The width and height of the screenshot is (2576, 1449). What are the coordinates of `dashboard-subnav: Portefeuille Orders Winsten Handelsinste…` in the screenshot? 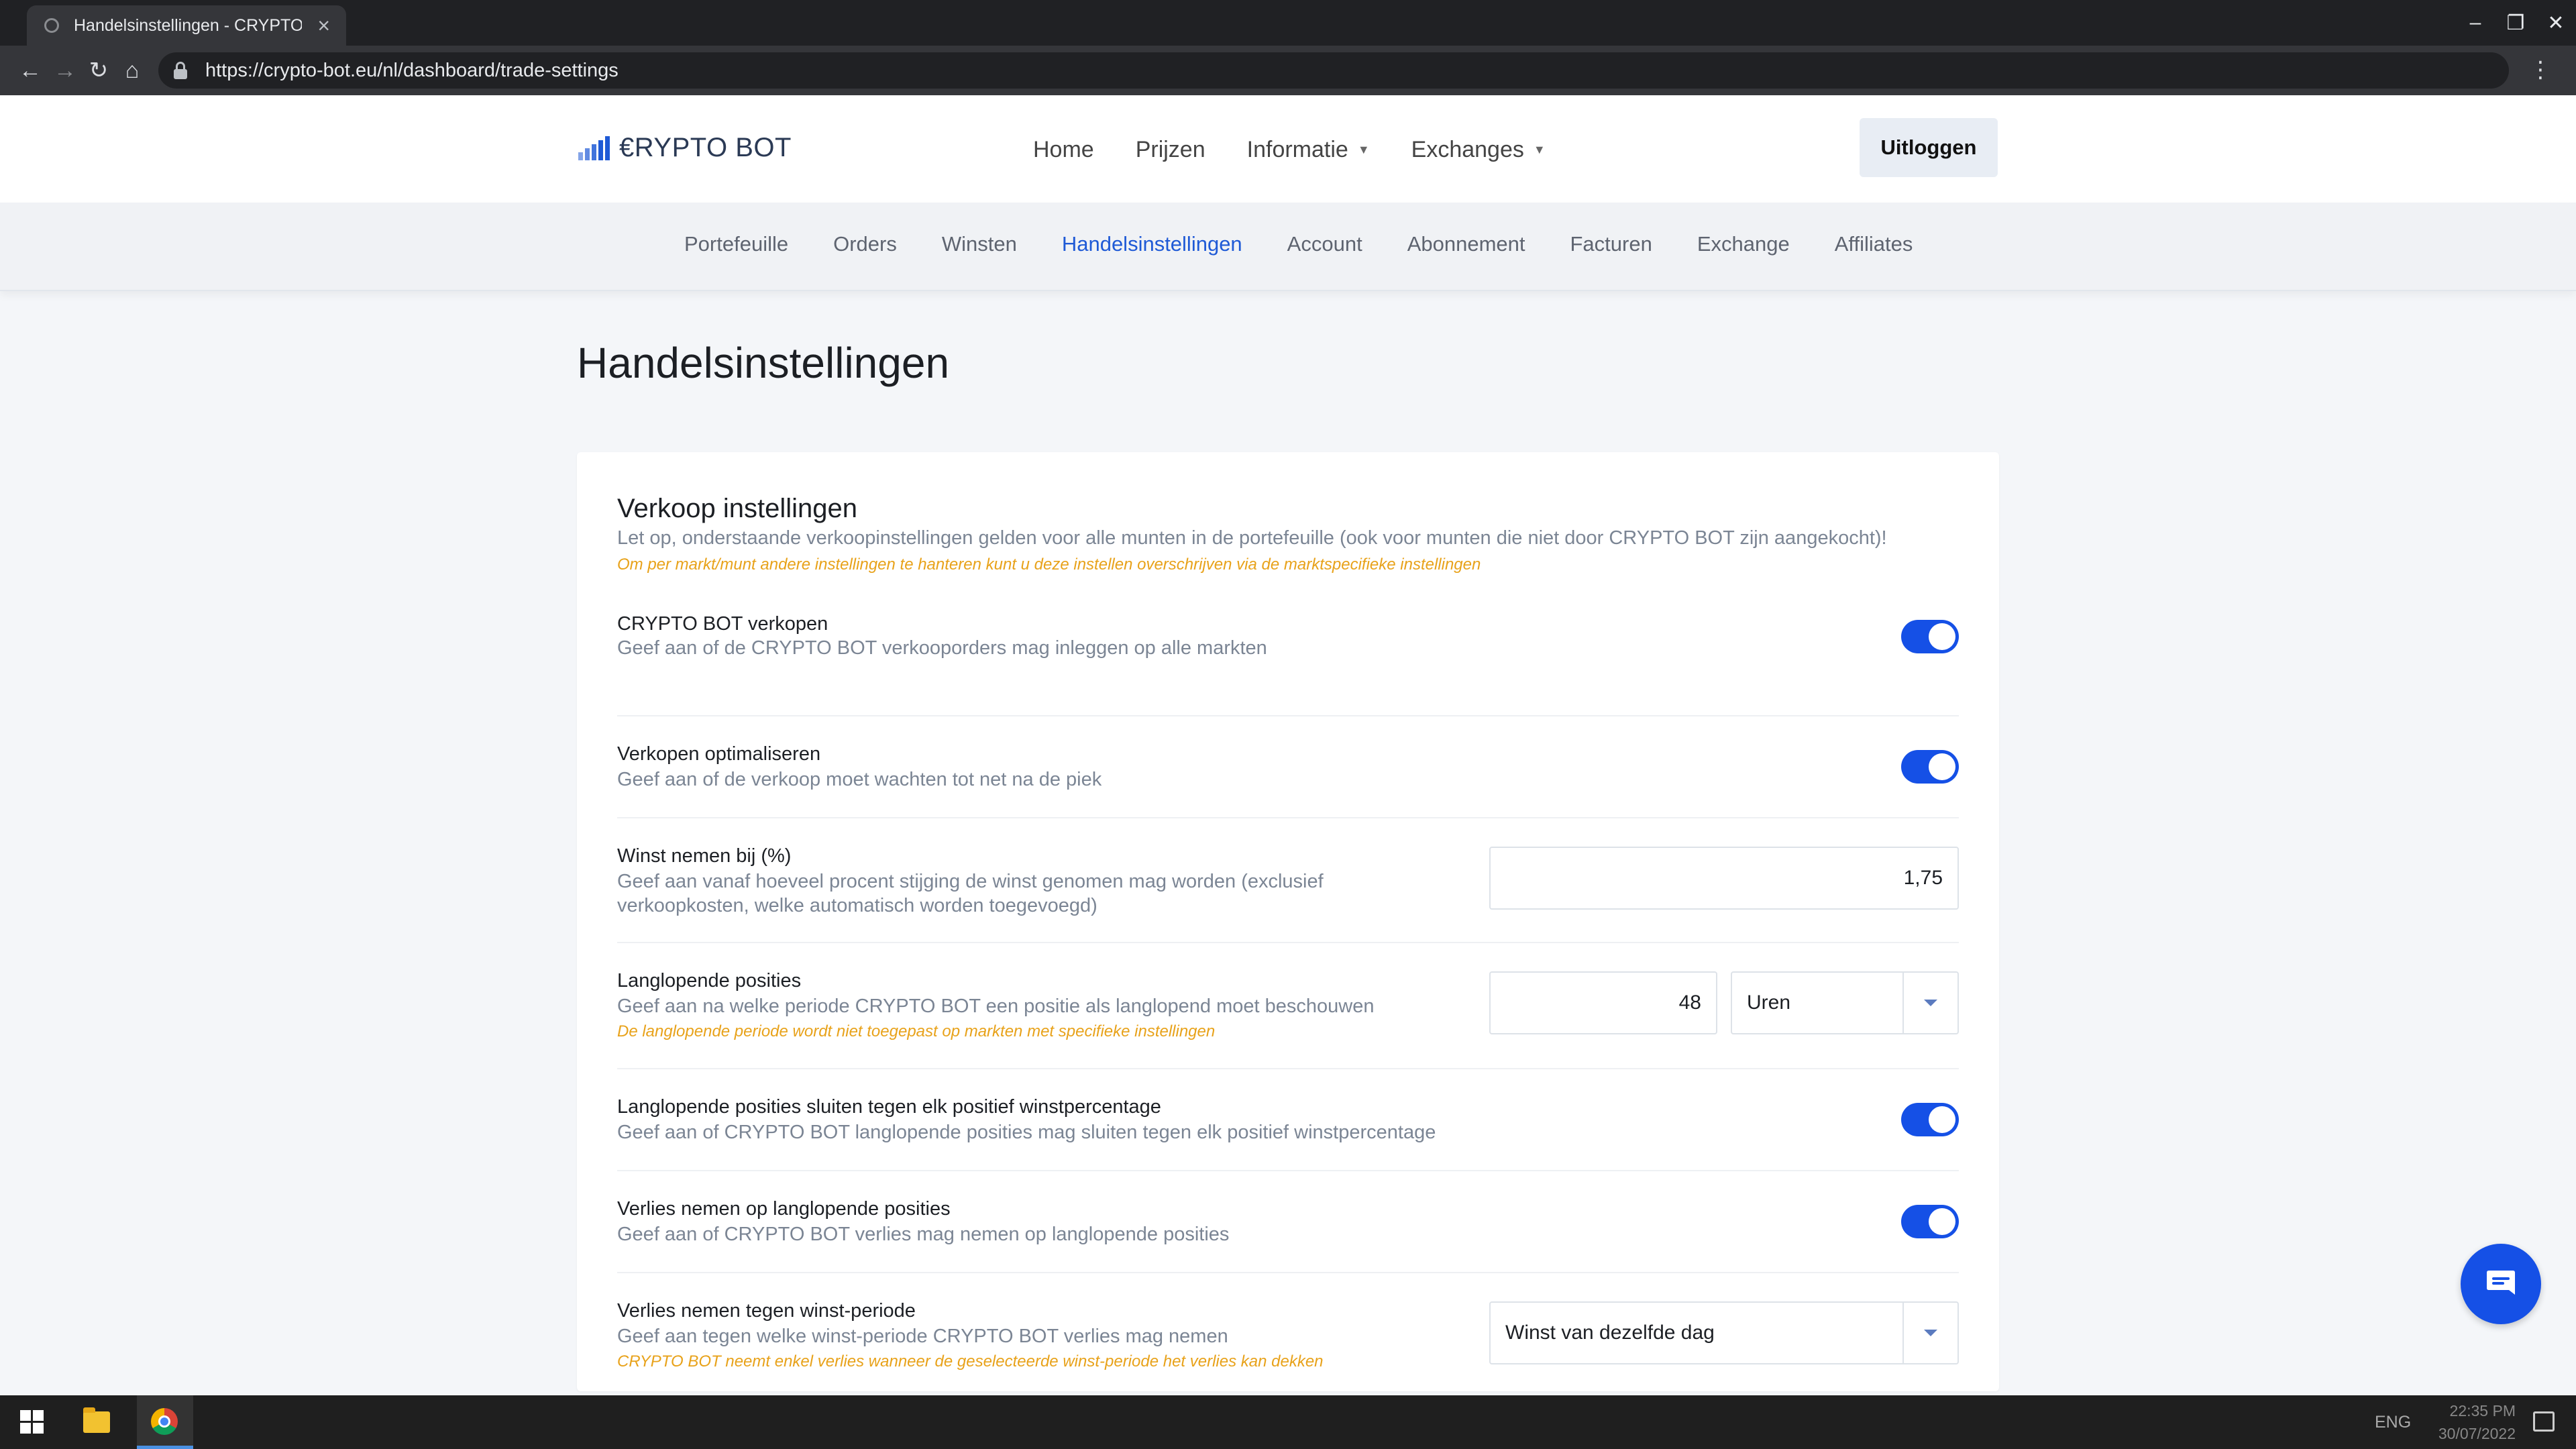 It's located at (1288, 247).